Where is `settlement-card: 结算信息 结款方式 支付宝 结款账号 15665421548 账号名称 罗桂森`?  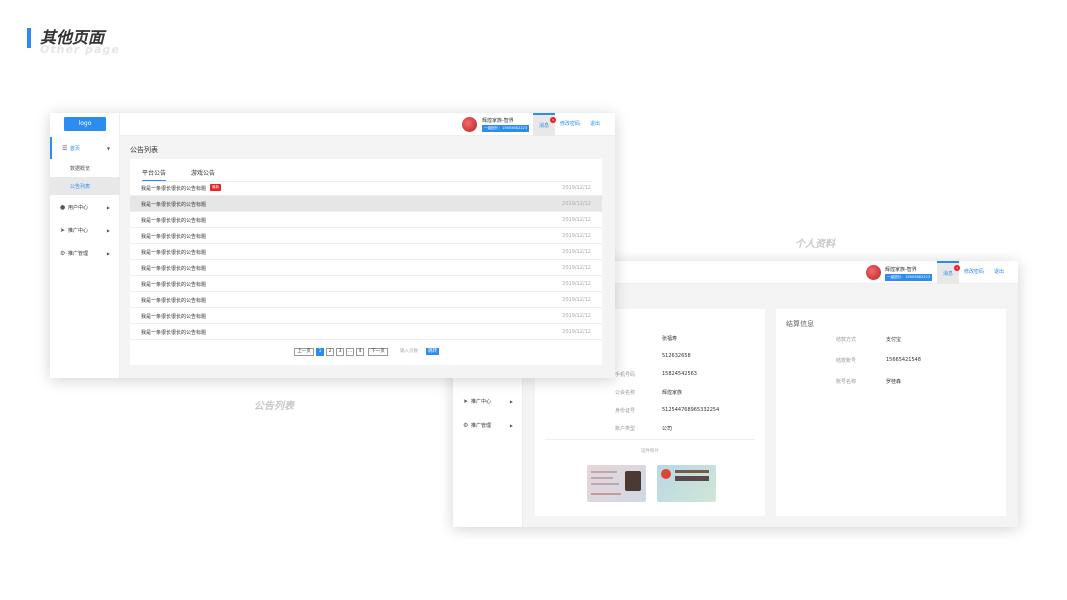
settlement-card: 结算信息 结款方式 支付宝 结款账号 15665421548 账号名称 罗桂森 is located at coordinates (891, 412).